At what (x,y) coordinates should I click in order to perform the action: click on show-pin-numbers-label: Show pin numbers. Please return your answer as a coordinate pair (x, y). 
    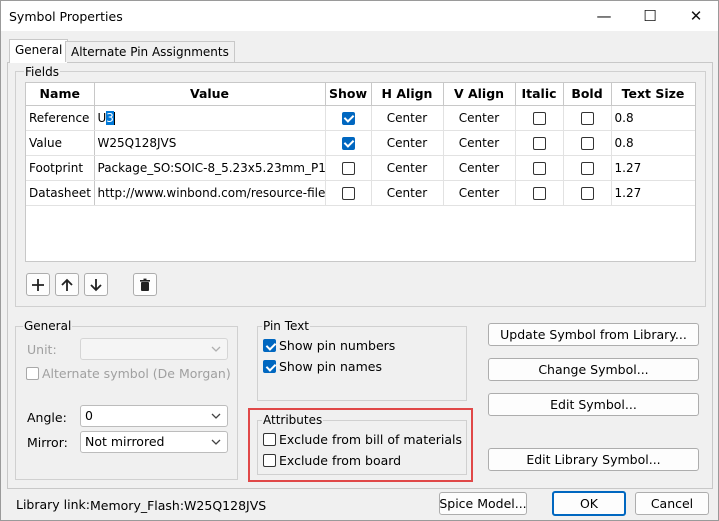
    Looking at the image, I should click on (337, 345).